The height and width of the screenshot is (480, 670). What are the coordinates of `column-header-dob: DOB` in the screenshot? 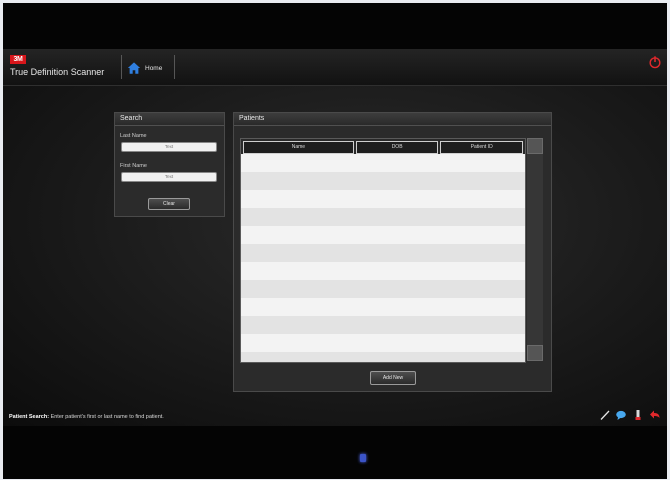 It's located at (397, 147).